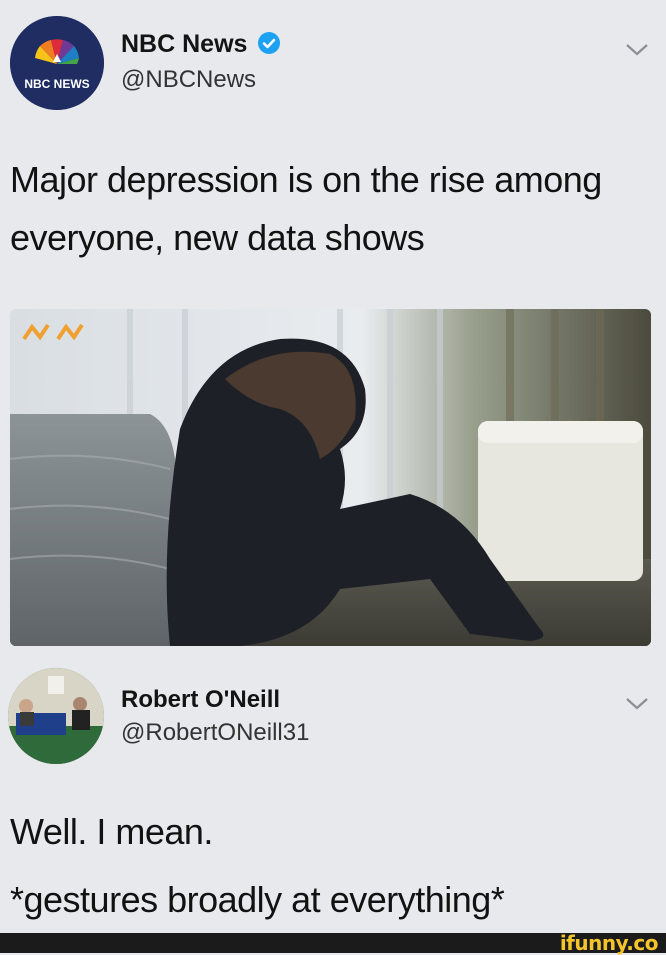 Image resolution: width=666 pixels, height=955 pixels. Describe the element at coordinates (200, 700) in the screenshot. I see `robert-display-name: Robert O'Neill` at that location.